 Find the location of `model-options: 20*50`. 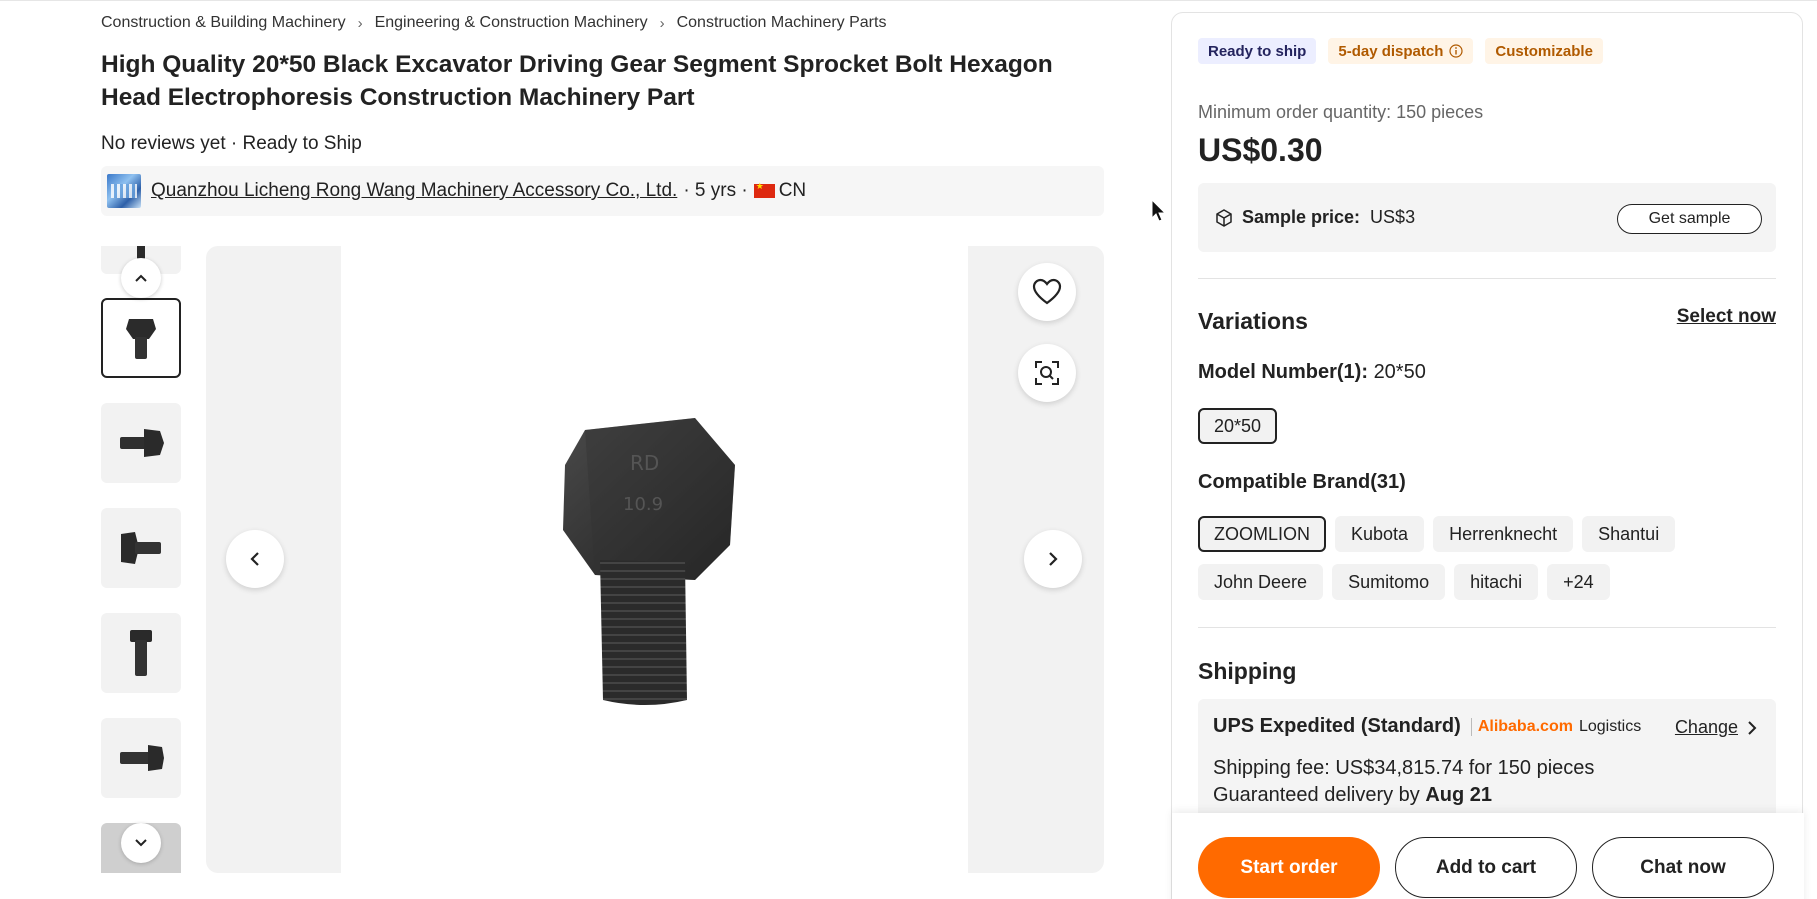

model-options: 20*50 is located at coordinates (1487, 426).